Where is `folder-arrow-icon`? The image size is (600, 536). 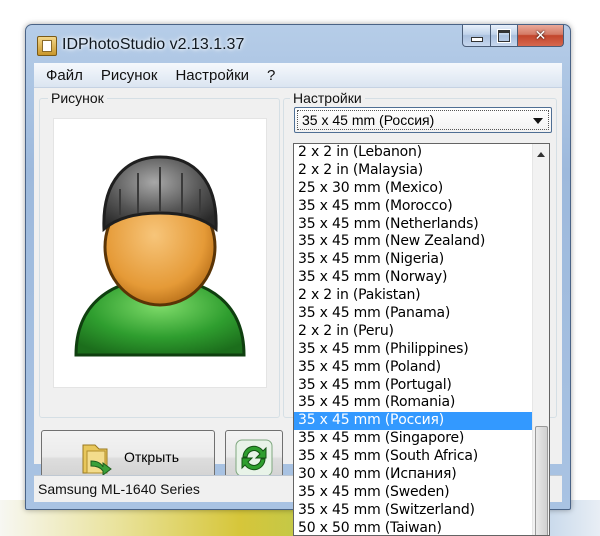
folder-arrow-icon is located at coordinates (97, 460).